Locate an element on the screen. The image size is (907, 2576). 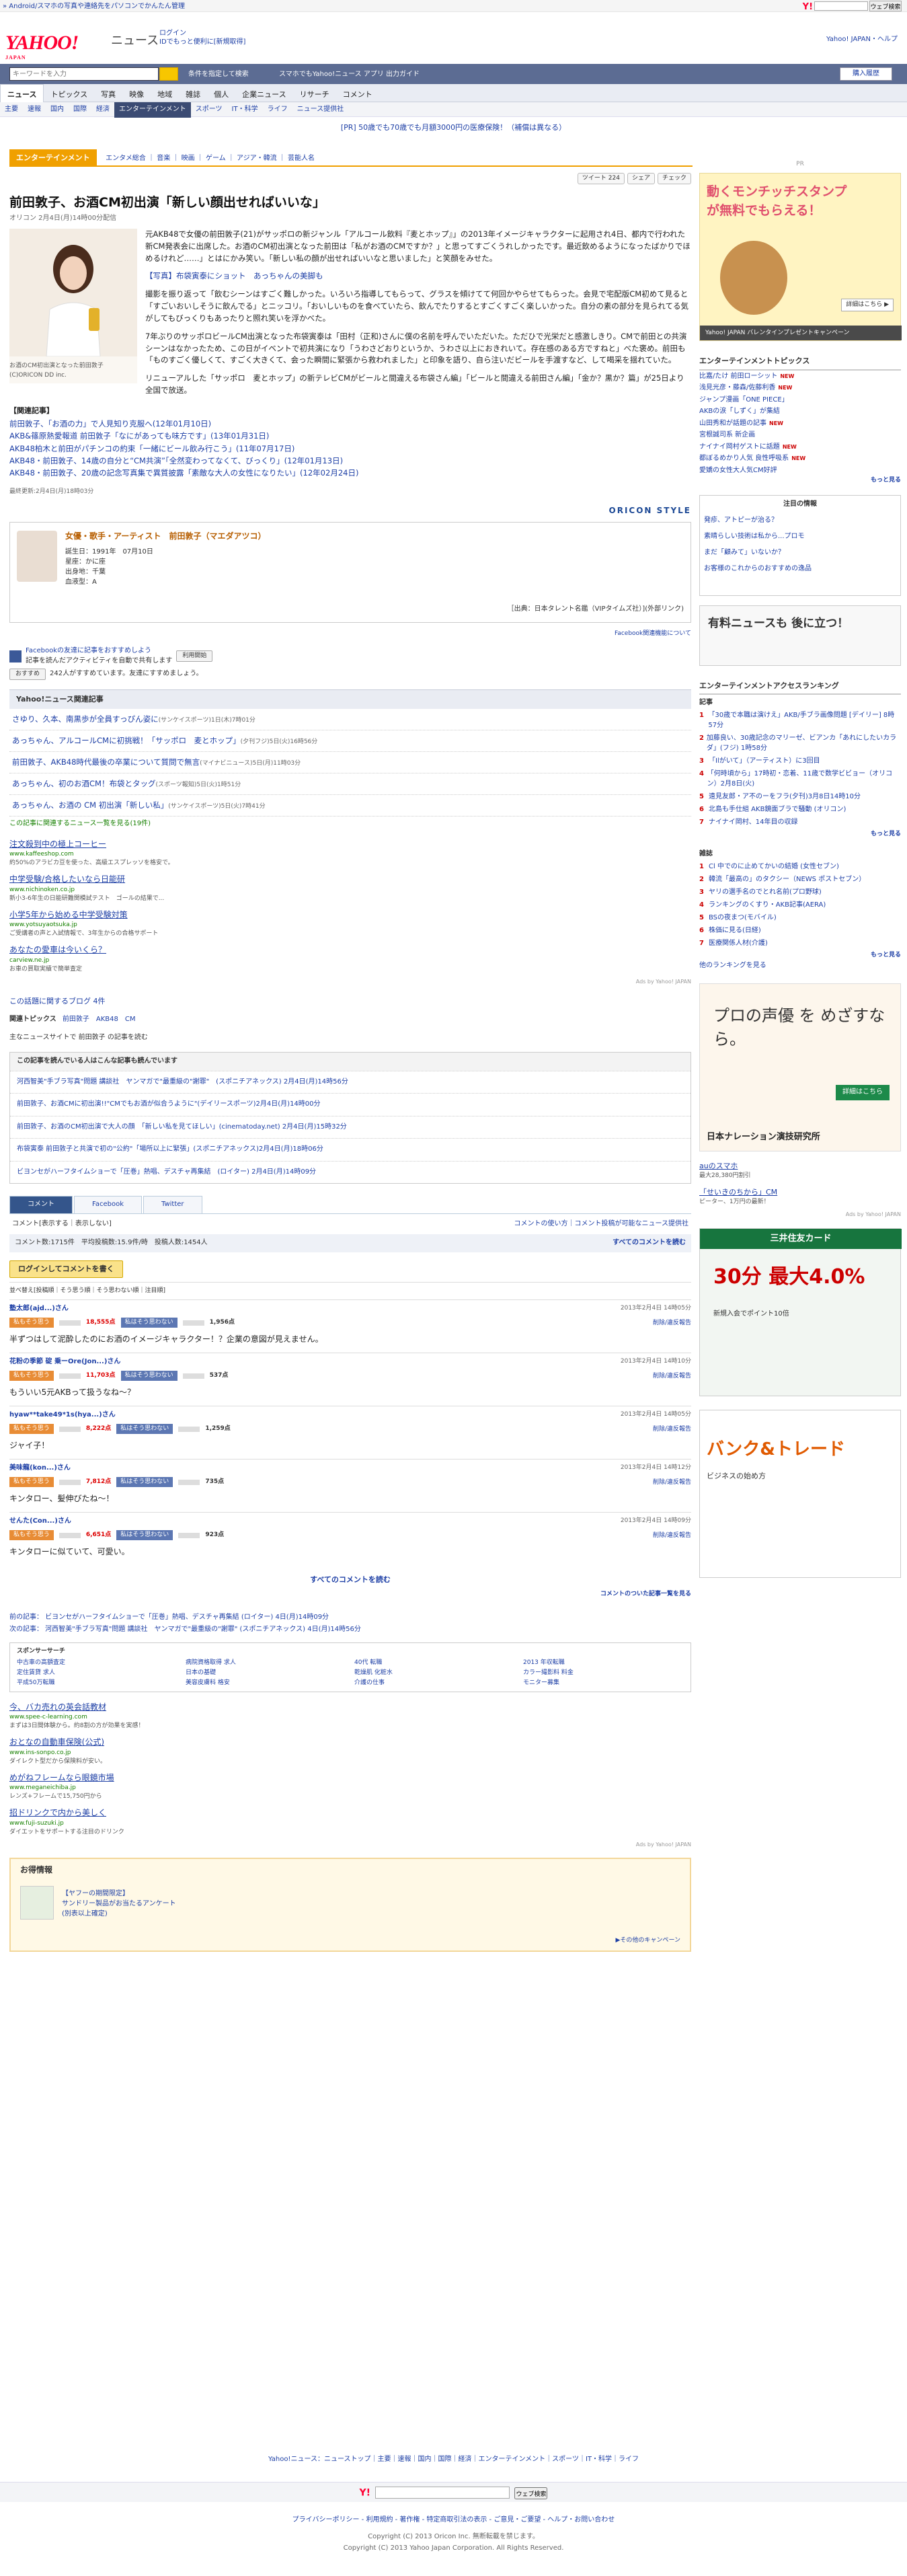
read-all-comments-link: すべてのコメントを読む is located at coordinates (350, 1580).